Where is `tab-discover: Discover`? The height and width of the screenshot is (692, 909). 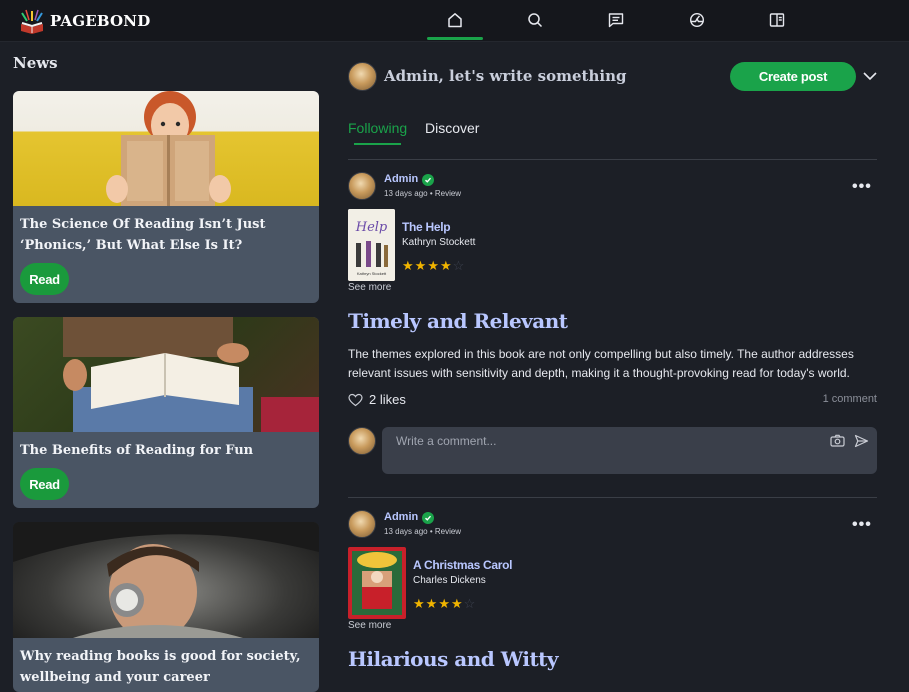
tab-discover: Discover is located at coordinates (452, 128).